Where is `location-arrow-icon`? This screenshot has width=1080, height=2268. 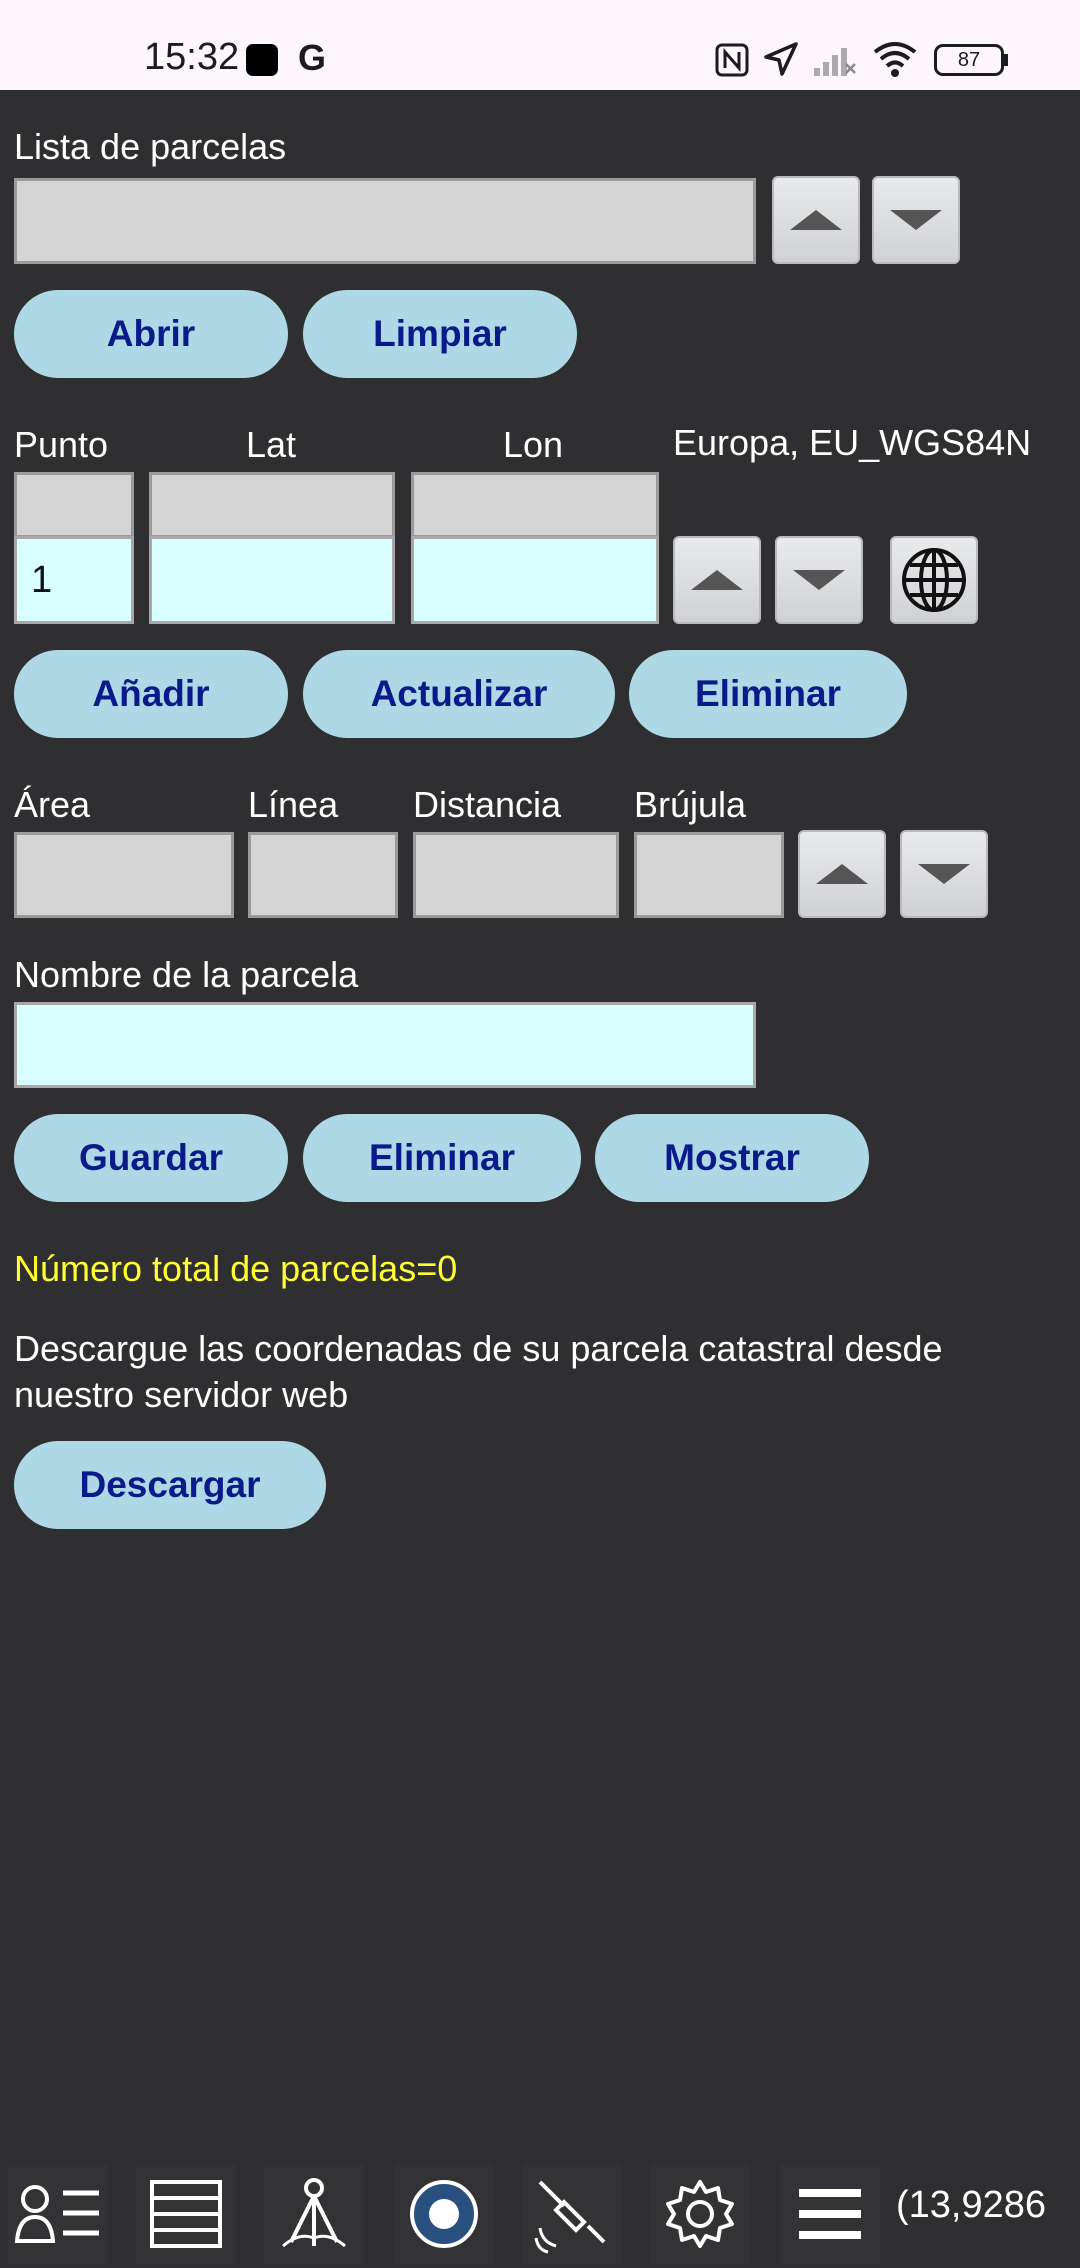 location-arrow-icon is located at coordinates (781, 61).